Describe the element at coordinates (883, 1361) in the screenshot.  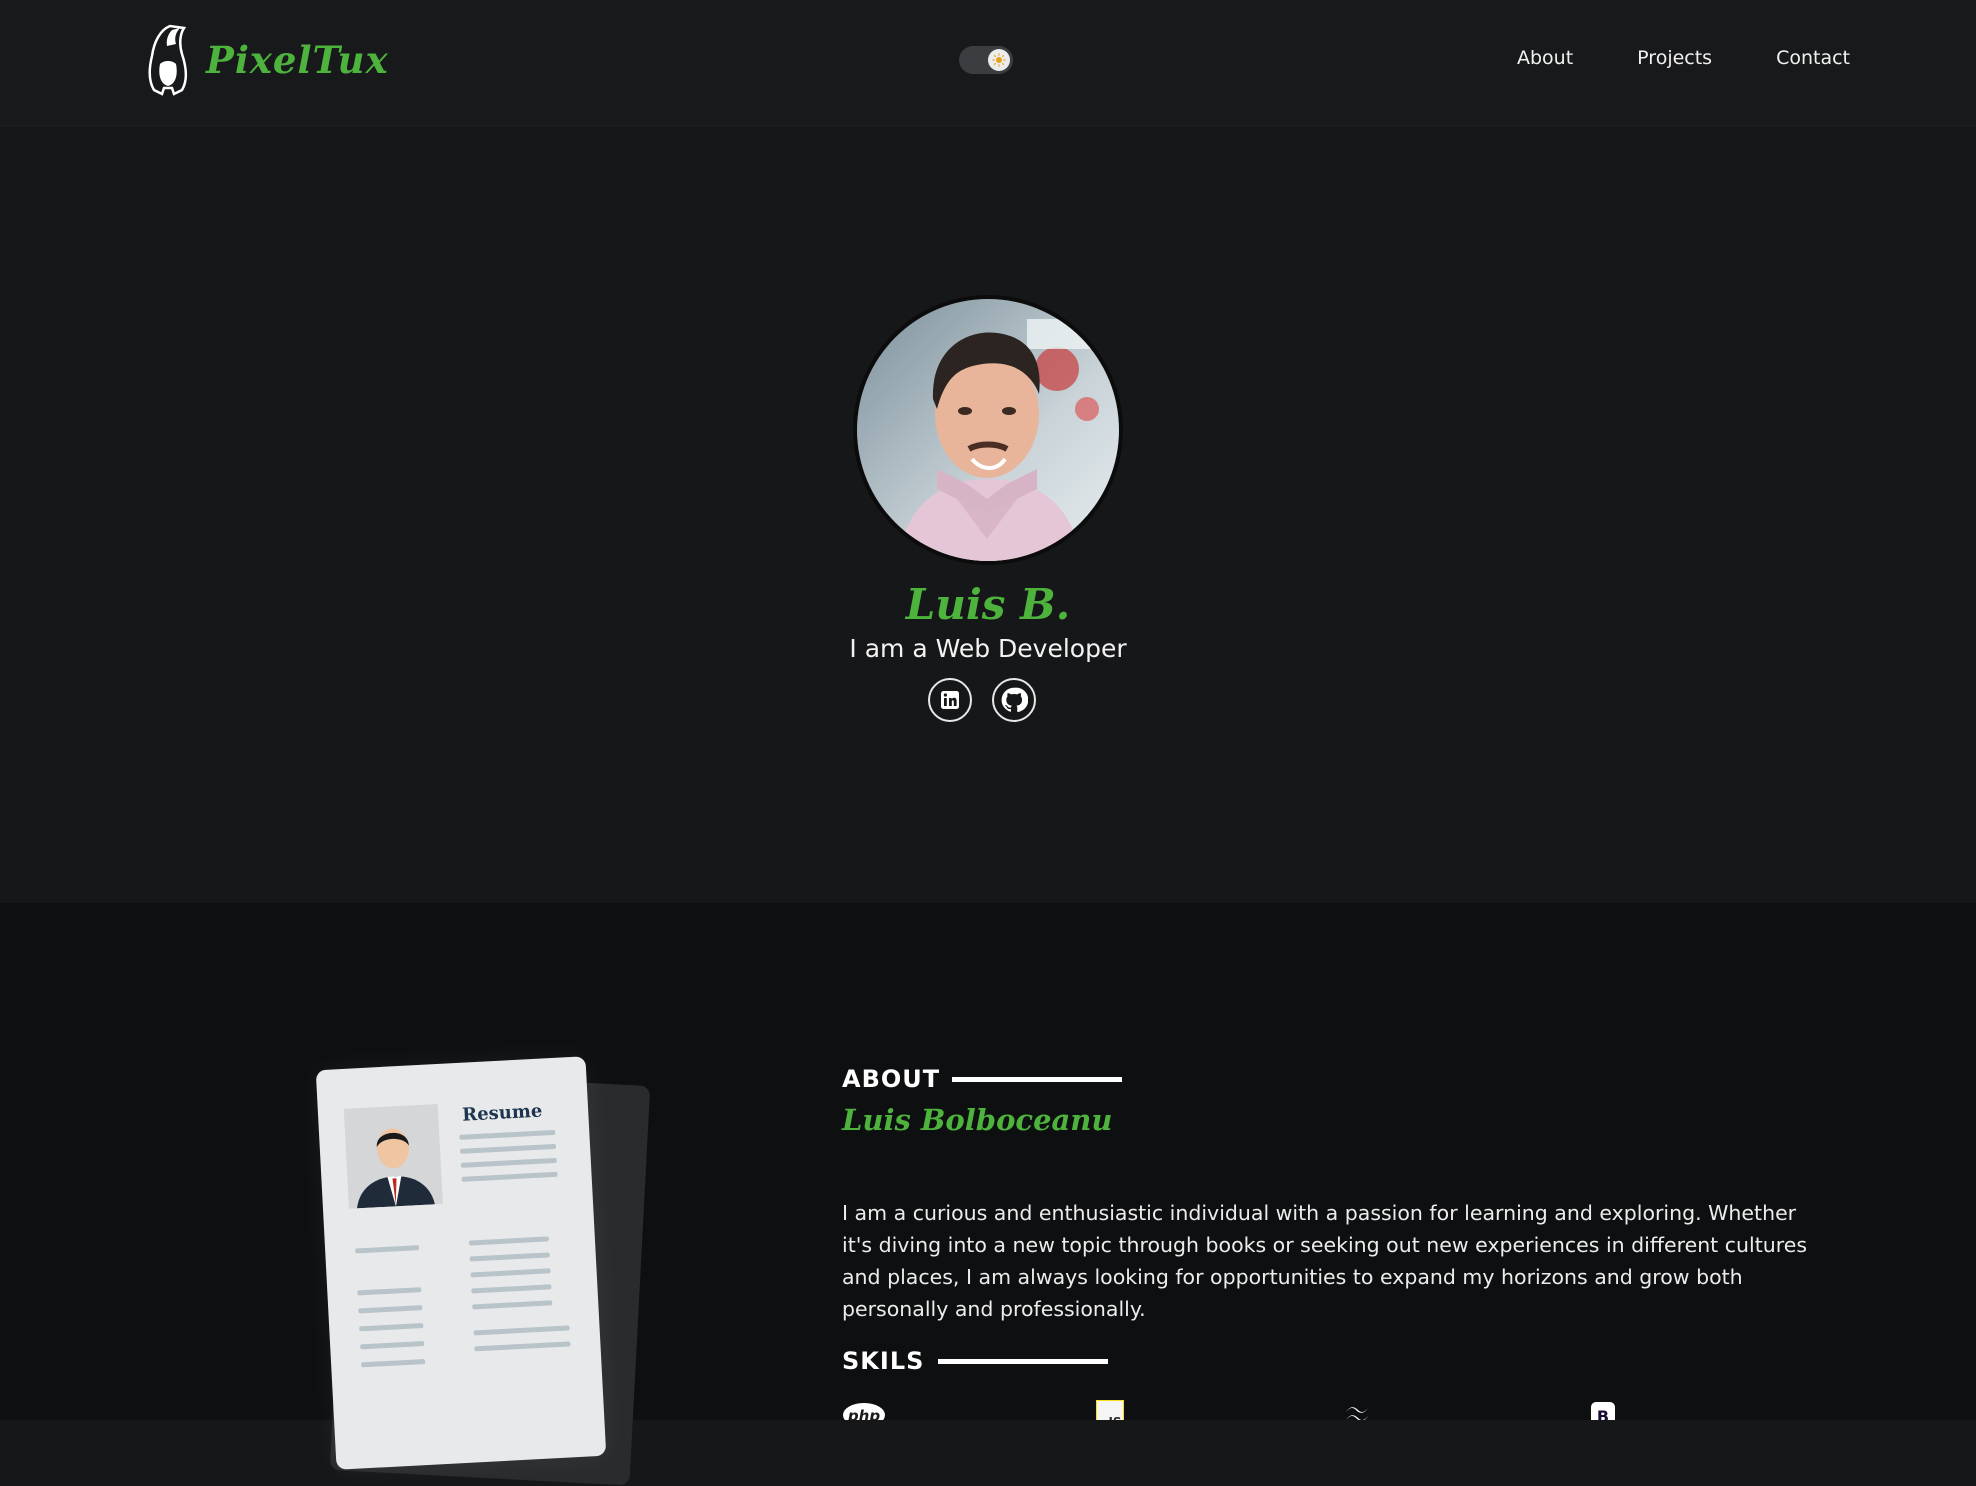
I see `skills-heading-text: SKILS` at that location.